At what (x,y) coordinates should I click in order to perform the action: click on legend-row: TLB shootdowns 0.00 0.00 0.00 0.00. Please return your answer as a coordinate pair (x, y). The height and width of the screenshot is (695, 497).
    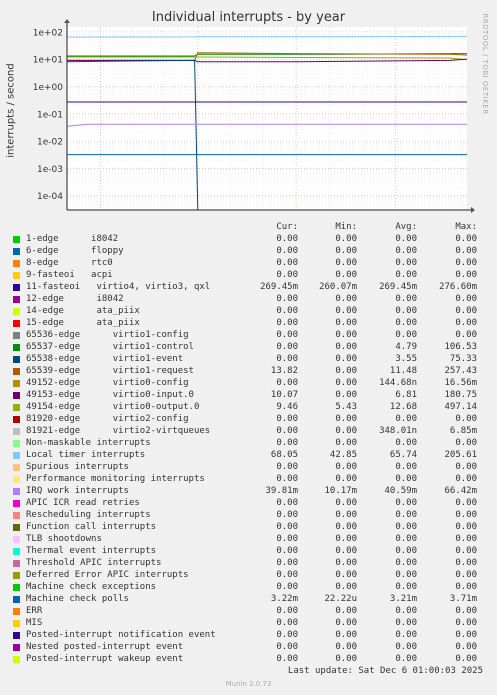
    Looking at the image, I should click on (248, 540).